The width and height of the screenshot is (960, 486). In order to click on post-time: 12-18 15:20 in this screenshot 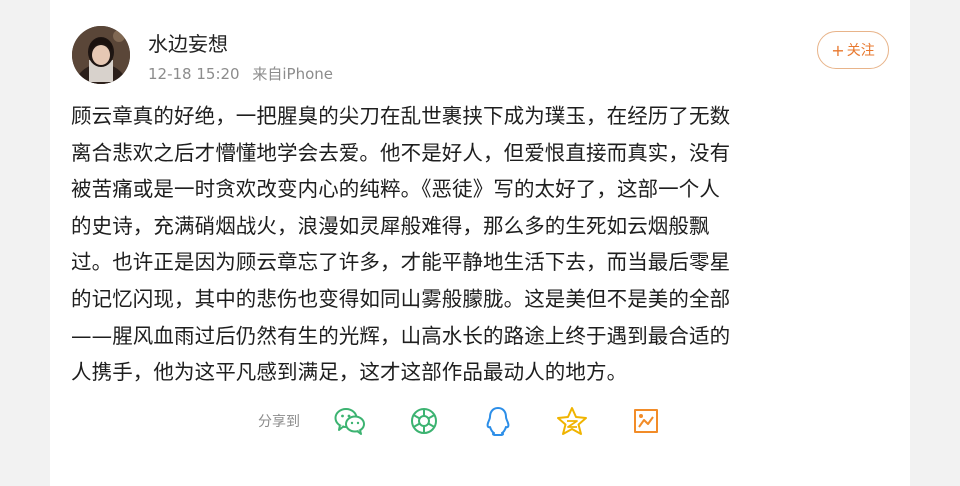, I will do `click(194, 74)`.